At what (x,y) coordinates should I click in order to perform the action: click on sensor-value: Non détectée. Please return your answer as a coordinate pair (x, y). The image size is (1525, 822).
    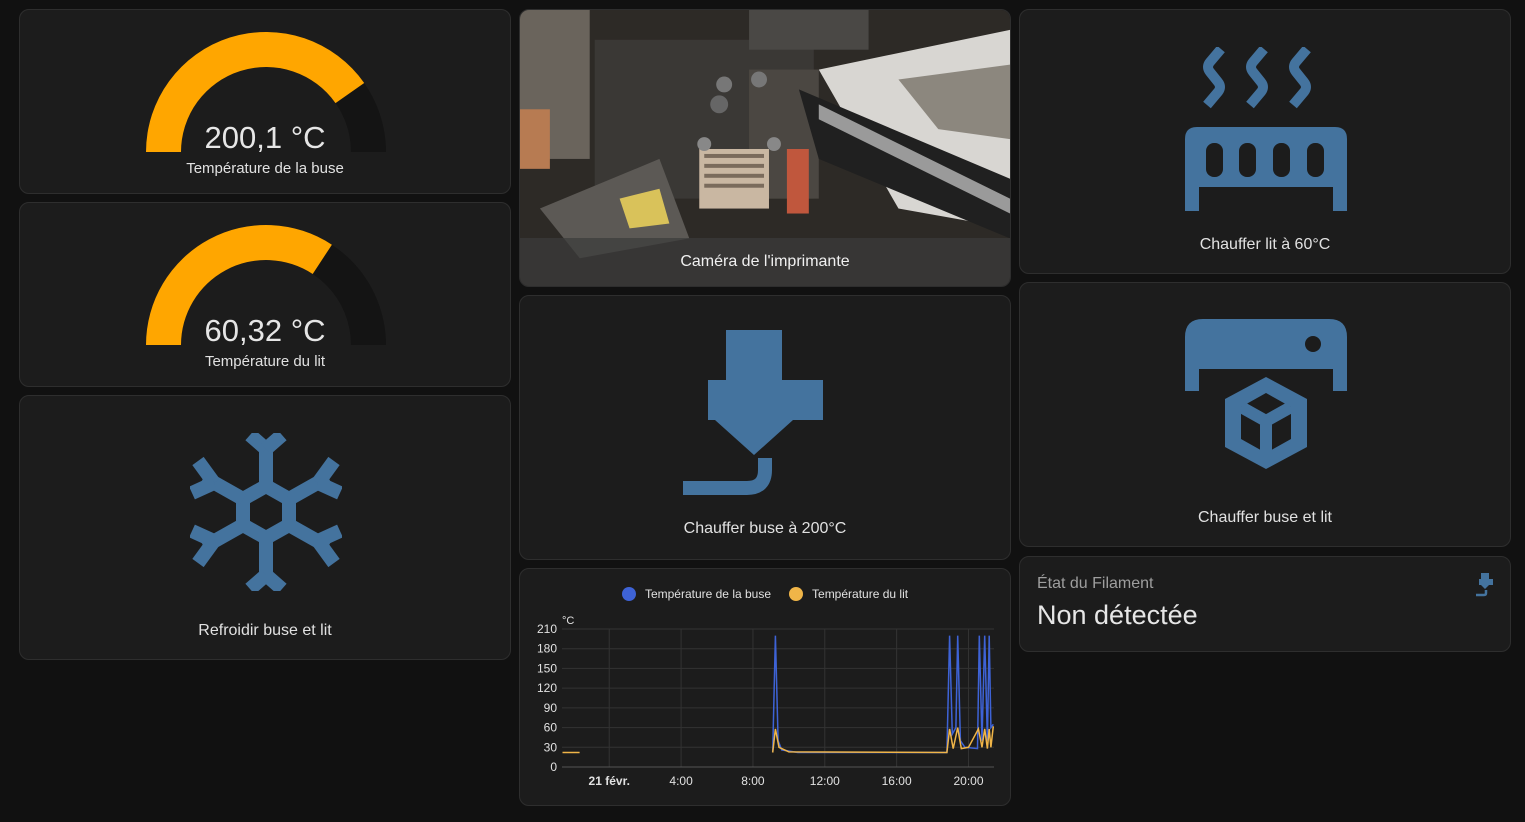
    Looking at the image, I should click on (1117, 615).